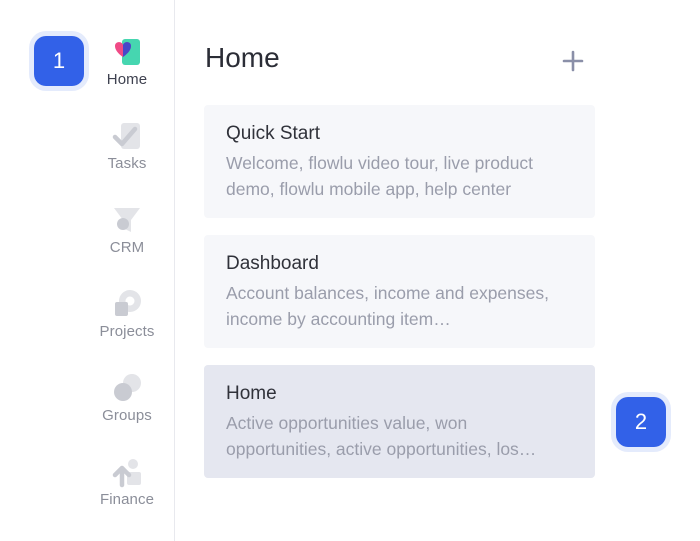 This screenshot has width=700, height=541. I want to click on sidebar-item-finance: Finance, so click(127, 482).